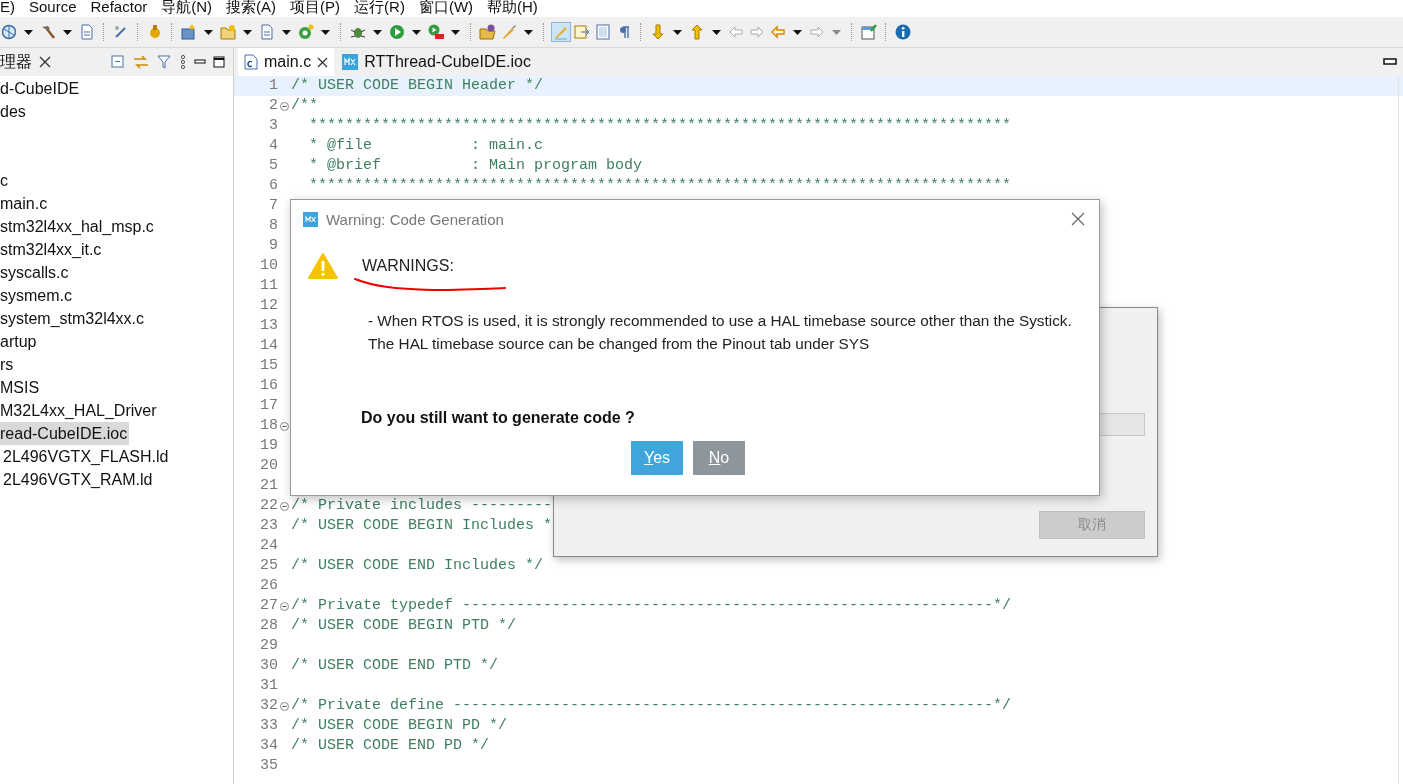 The image size is (1403, 784). Describe the element at coordinates (52, 249) in the screenshot. I see `tree-item: stm32l4xx_it.c` at that location.